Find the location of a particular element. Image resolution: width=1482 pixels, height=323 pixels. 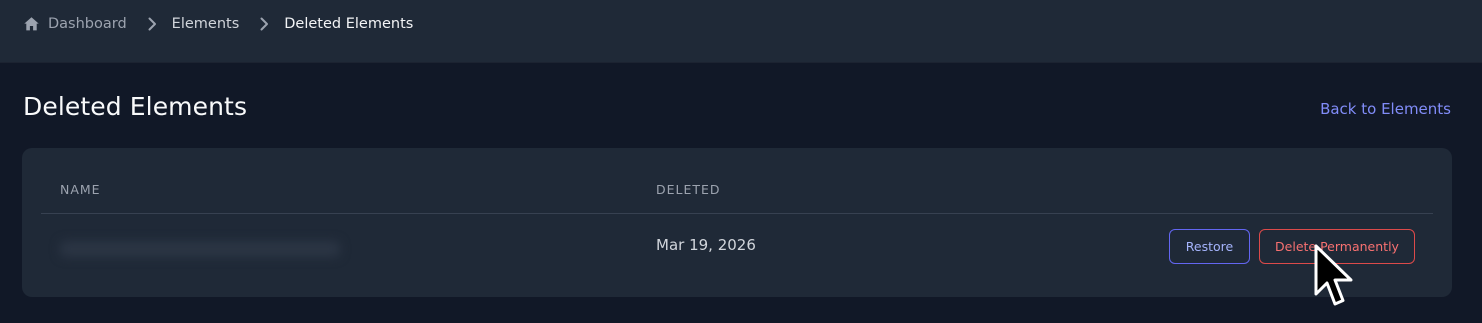

breadcrumb-current: Deleted Elements is located at coordinates (349, 24).